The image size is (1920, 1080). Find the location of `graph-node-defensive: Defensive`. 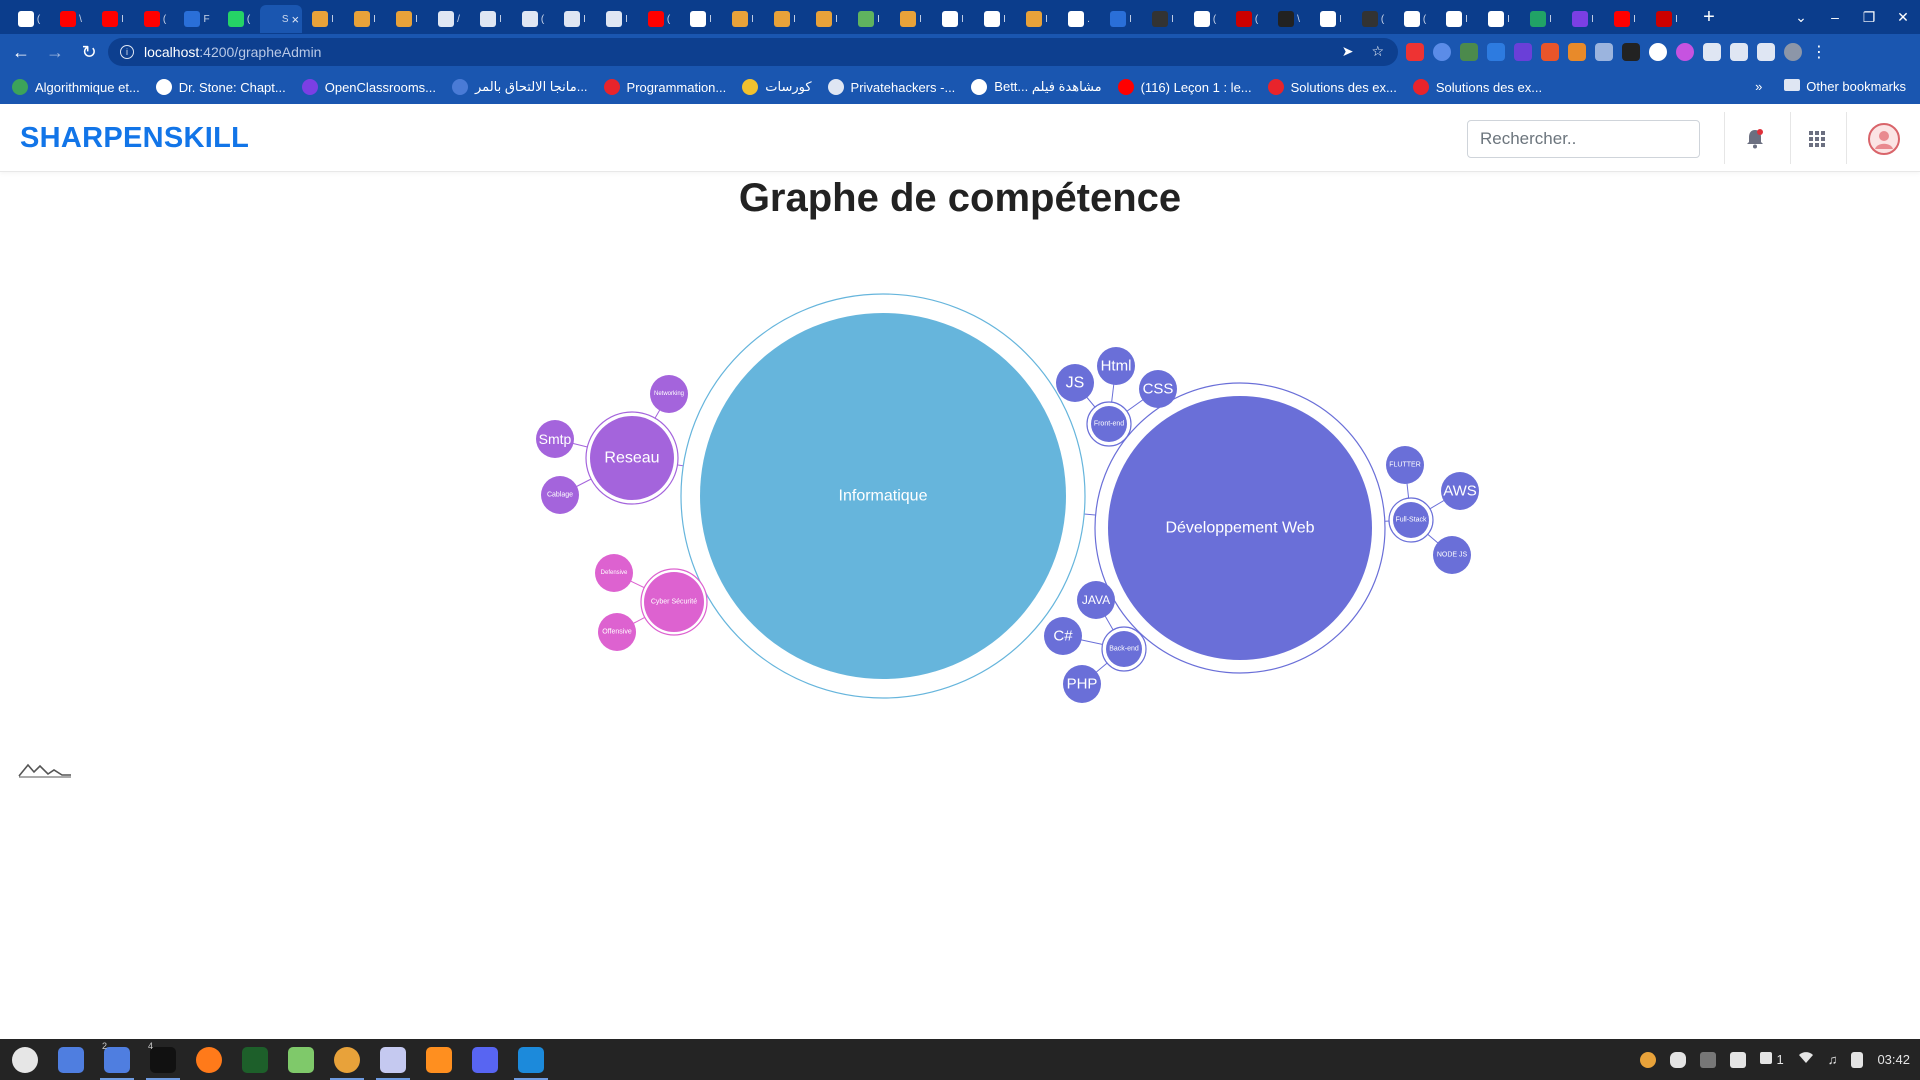

graph-node-defensive: Defensive is located at coordinates (614, 573).